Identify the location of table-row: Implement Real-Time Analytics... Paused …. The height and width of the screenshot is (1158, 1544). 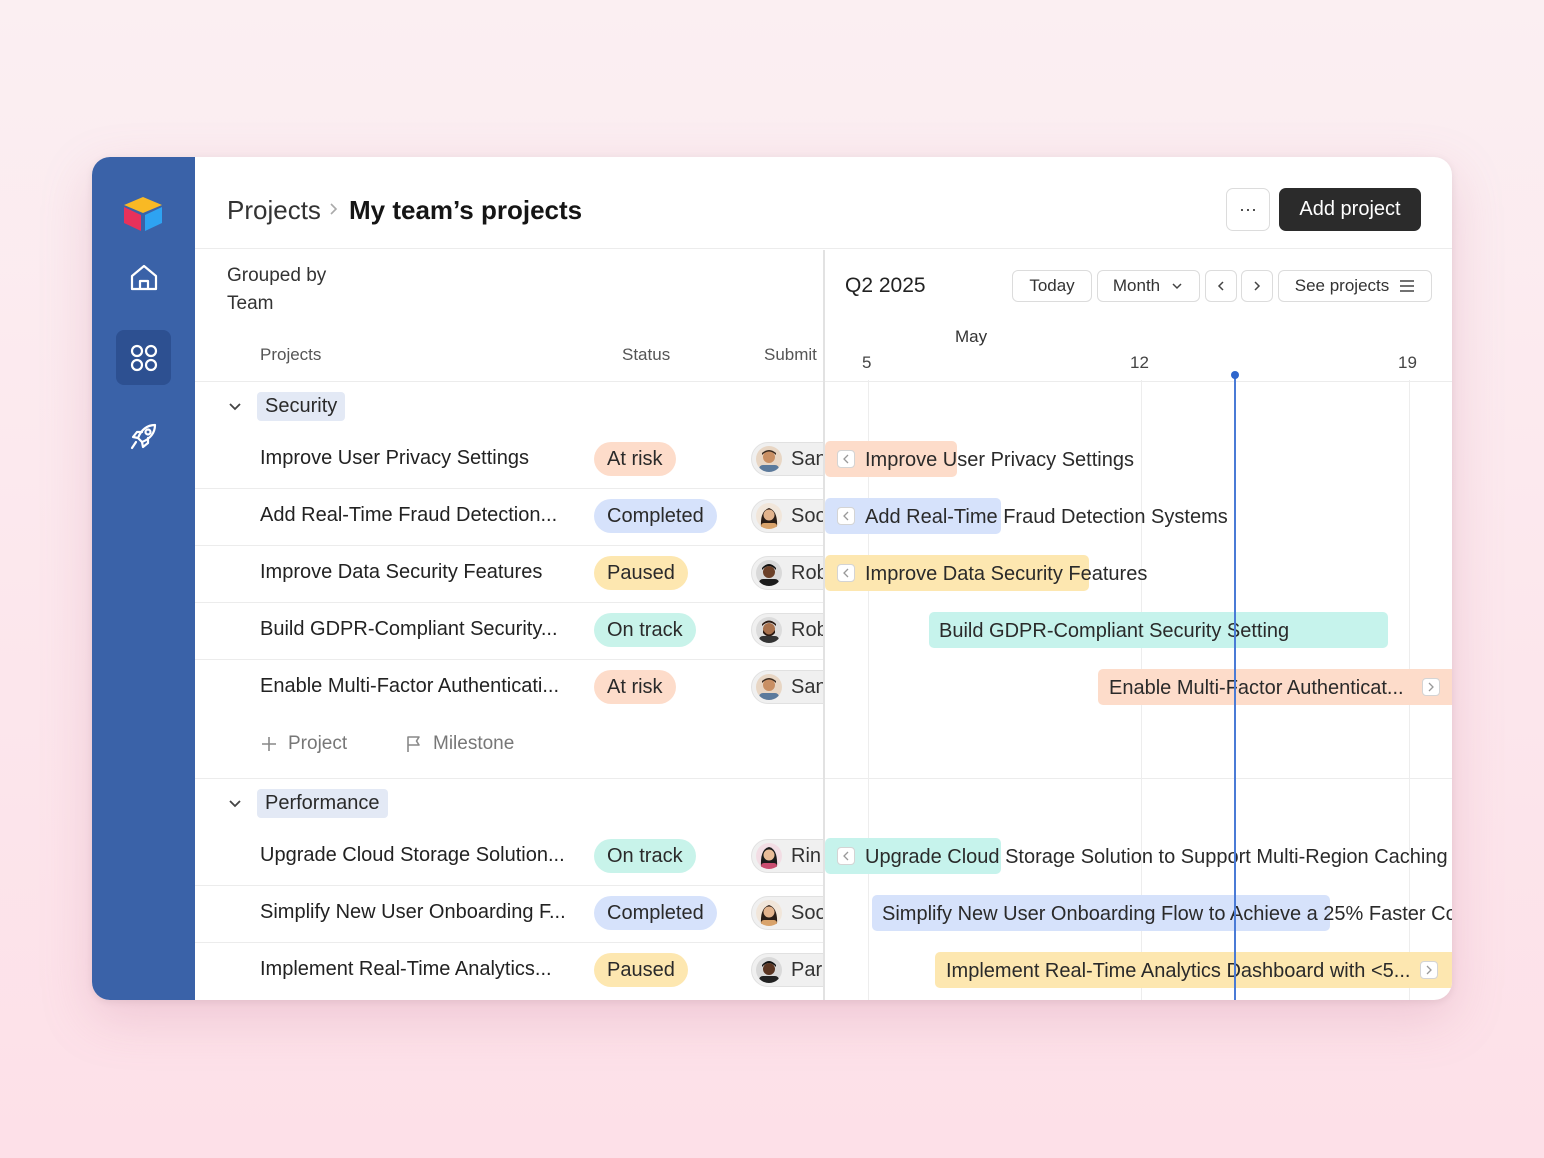
(509, 970).